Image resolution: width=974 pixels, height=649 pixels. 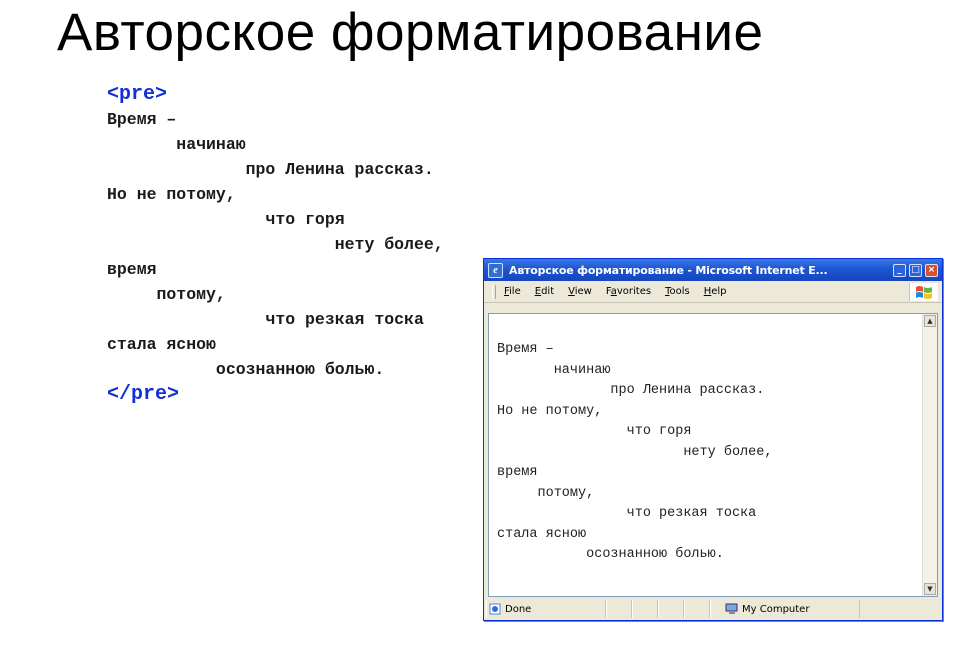 What do you see at coordinates (580, 291) in the screenshot?
I see `menu-view: View` at bounding box center [580, 291].